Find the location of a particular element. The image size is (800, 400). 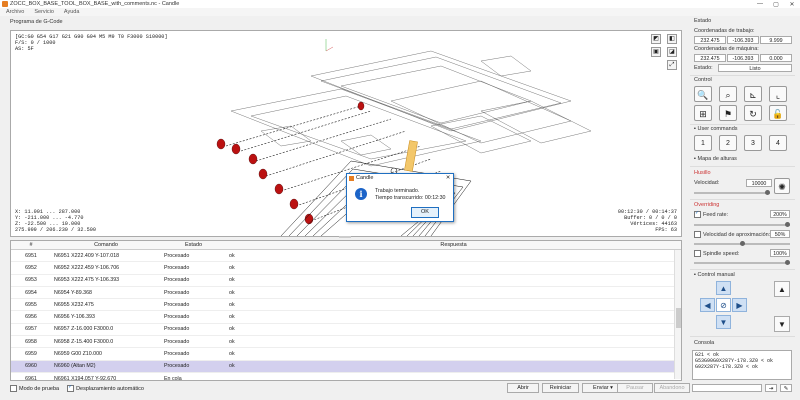

table-scrollbar is located at coordinates (677, 314).